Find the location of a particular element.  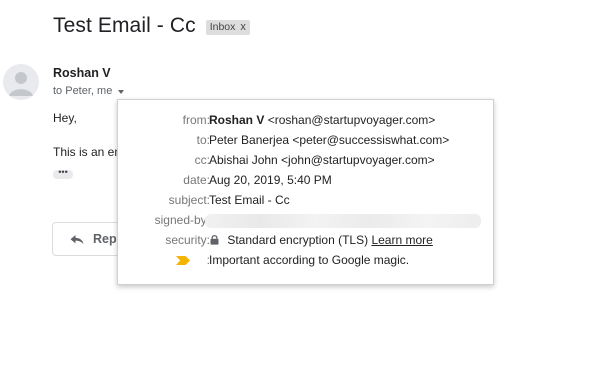

person-icon is located at coordinates (21, 84).